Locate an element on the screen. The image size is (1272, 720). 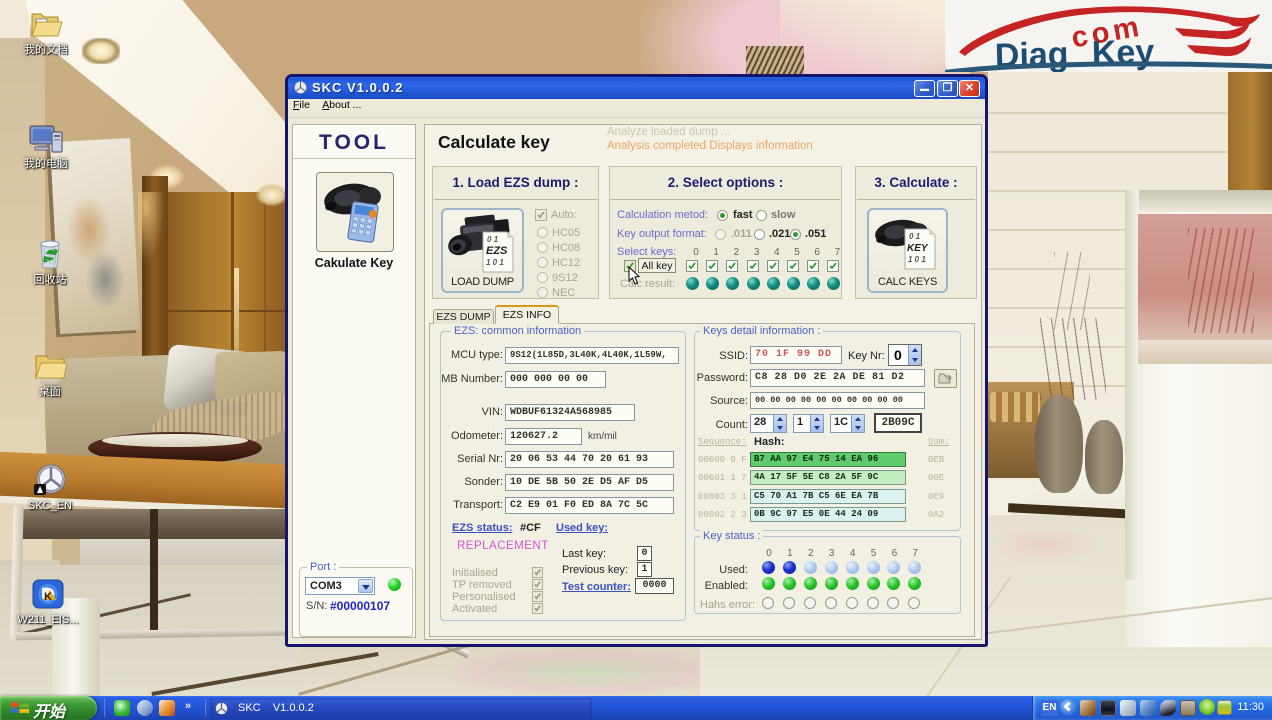
svg-text: K is located at coordinates (48, 597).